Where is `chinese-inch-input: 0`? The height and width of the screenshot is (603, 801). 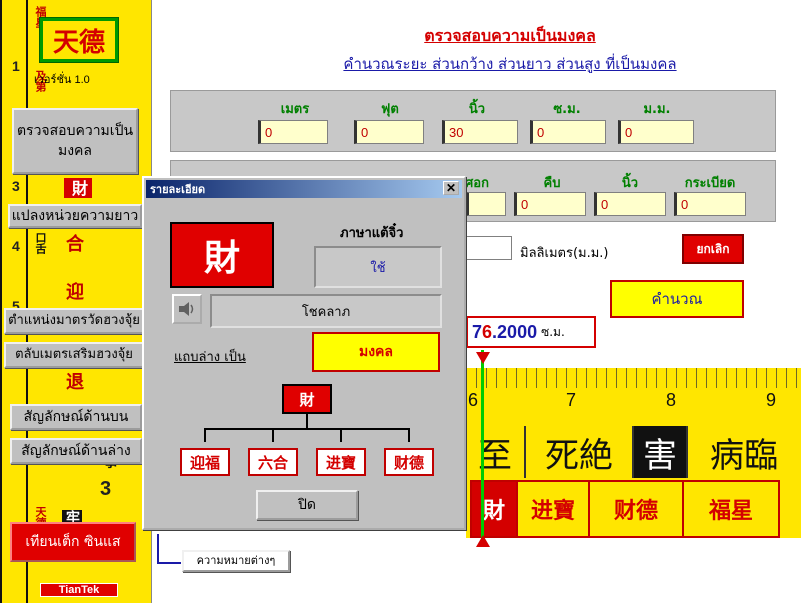
chinese-inch-input: 0 is located at coordinates (630, 204).